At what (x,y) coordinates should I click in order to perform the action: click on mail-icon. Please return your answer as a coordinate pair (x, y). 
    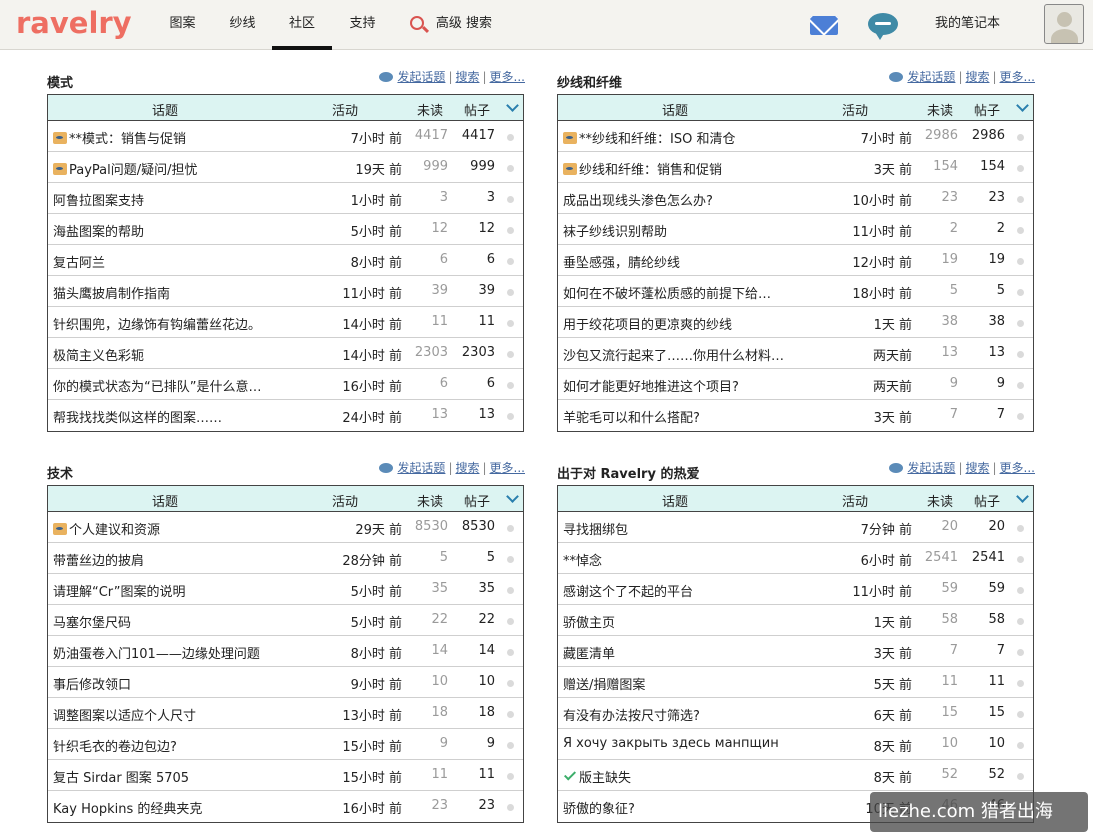
    Looking at the image, I should click on (824, 25).